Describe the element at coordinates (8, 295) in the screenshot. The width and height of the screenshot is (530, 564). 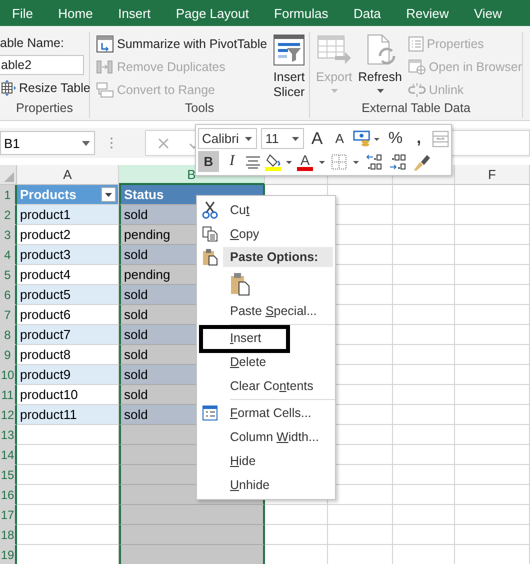
I see `row-number: 6` at that location.